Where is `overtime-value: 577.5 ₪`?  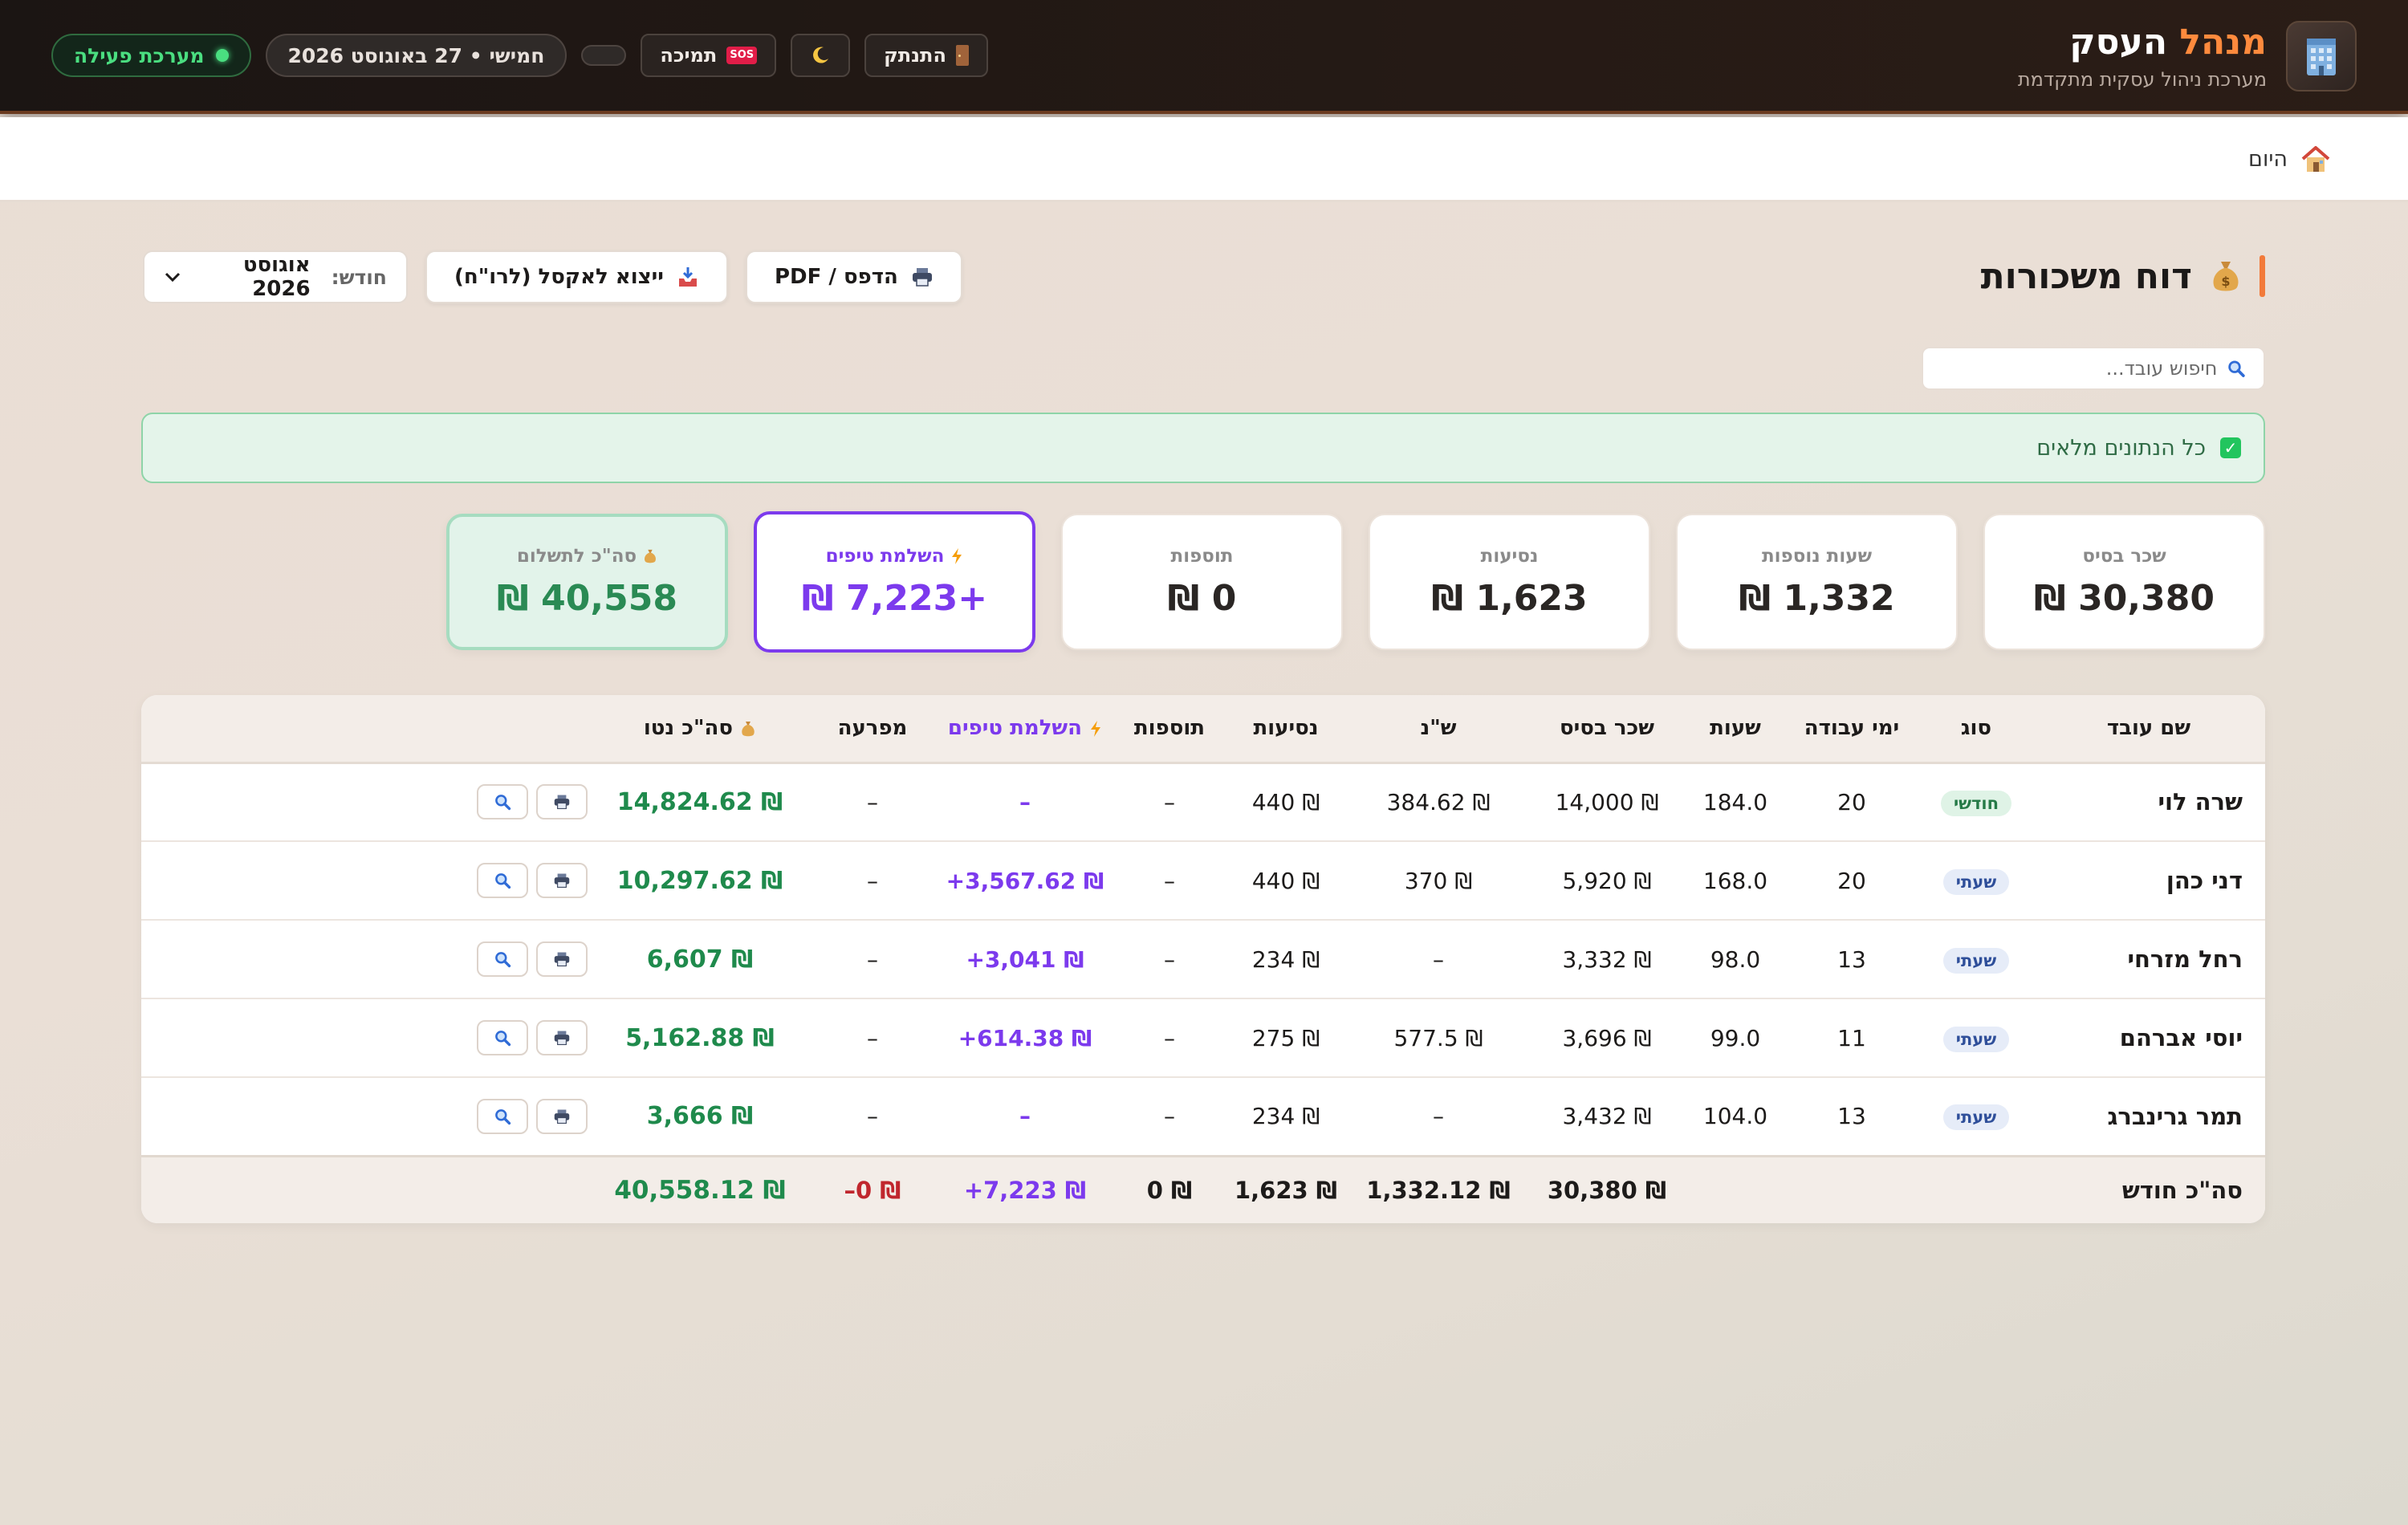 overtime-value: 577.5 ₪ is located at coordinates (1438, 1038).